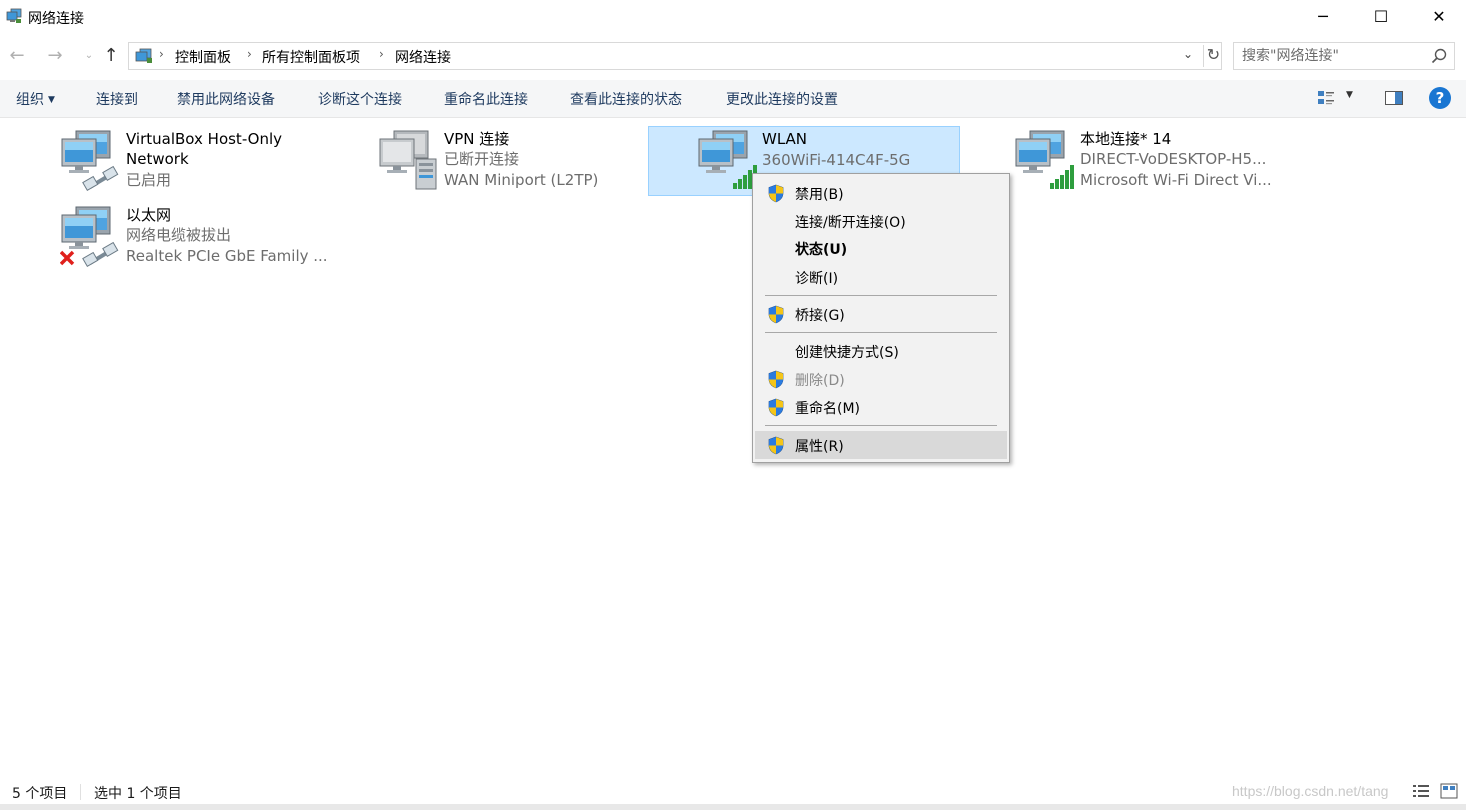 This screenshot has width=1466, height=810. Describe the element at coordinates (1449, 791) in the screenshot. I see `large-icons-view-icon` at that location.